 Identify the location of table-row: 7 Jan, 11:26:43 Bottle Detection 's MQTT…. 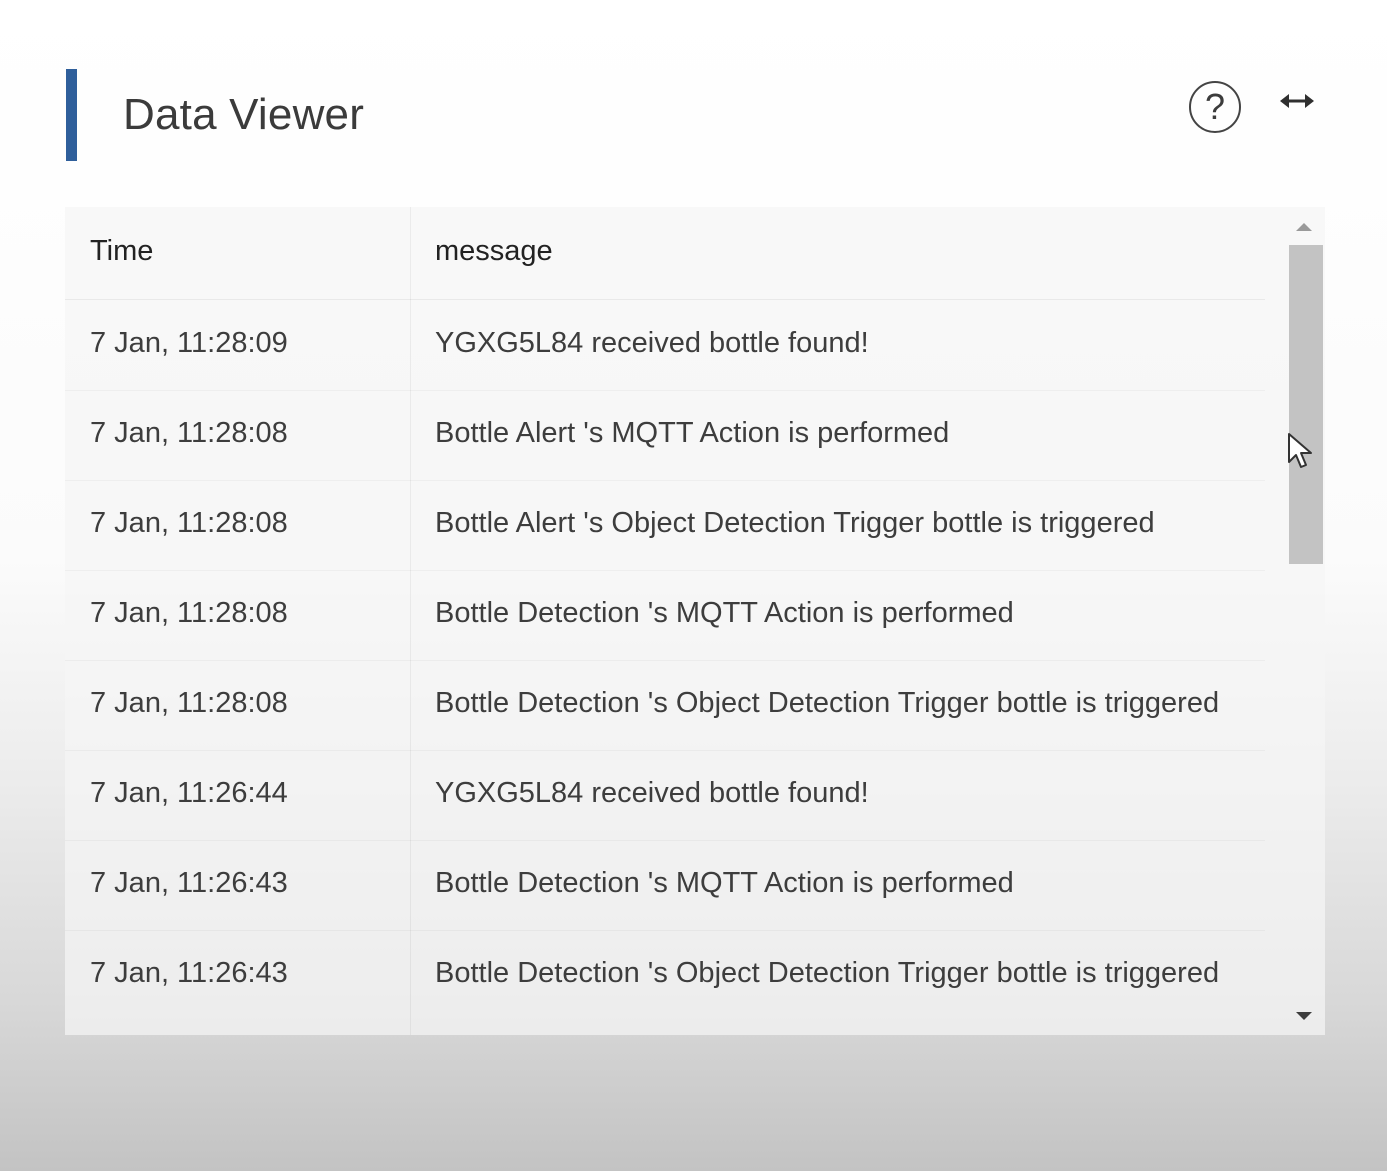
(665, 886).